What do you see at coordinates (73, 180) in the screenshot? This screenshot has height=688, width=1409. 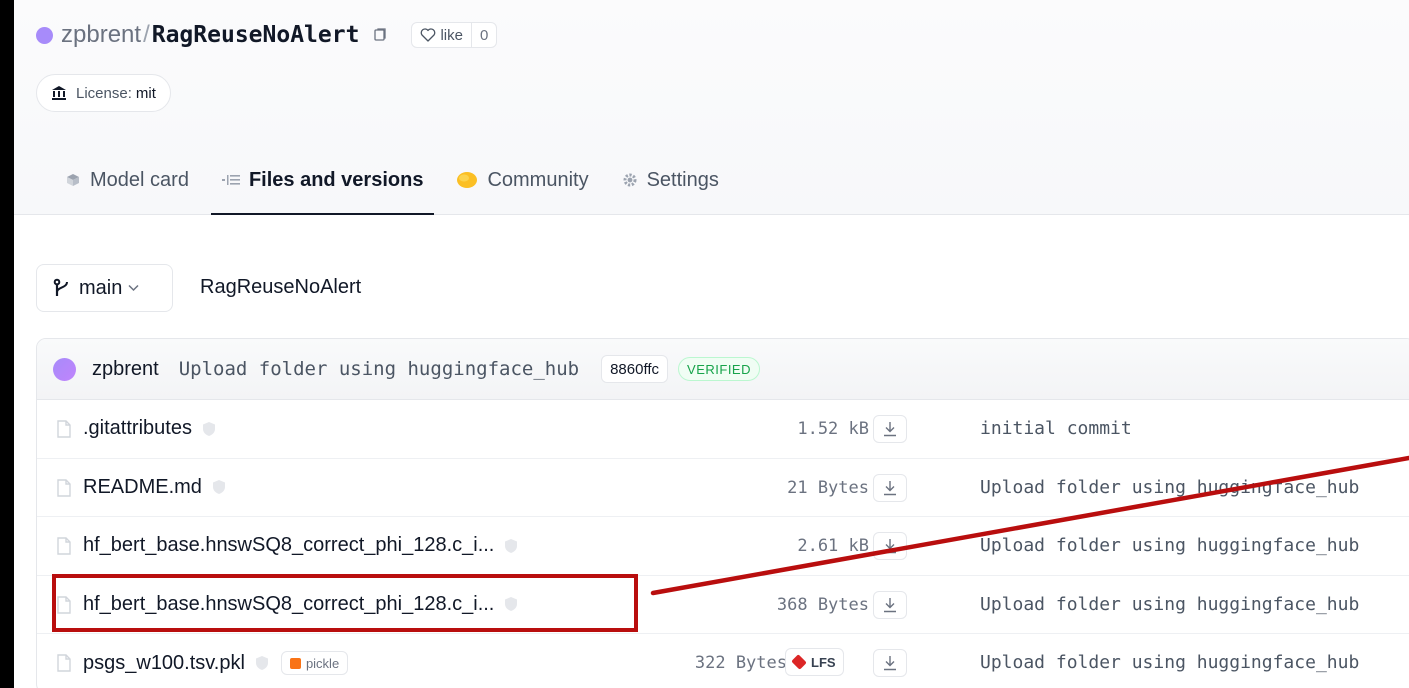 I see `model-card-icon` at bounding box center [73, 180].